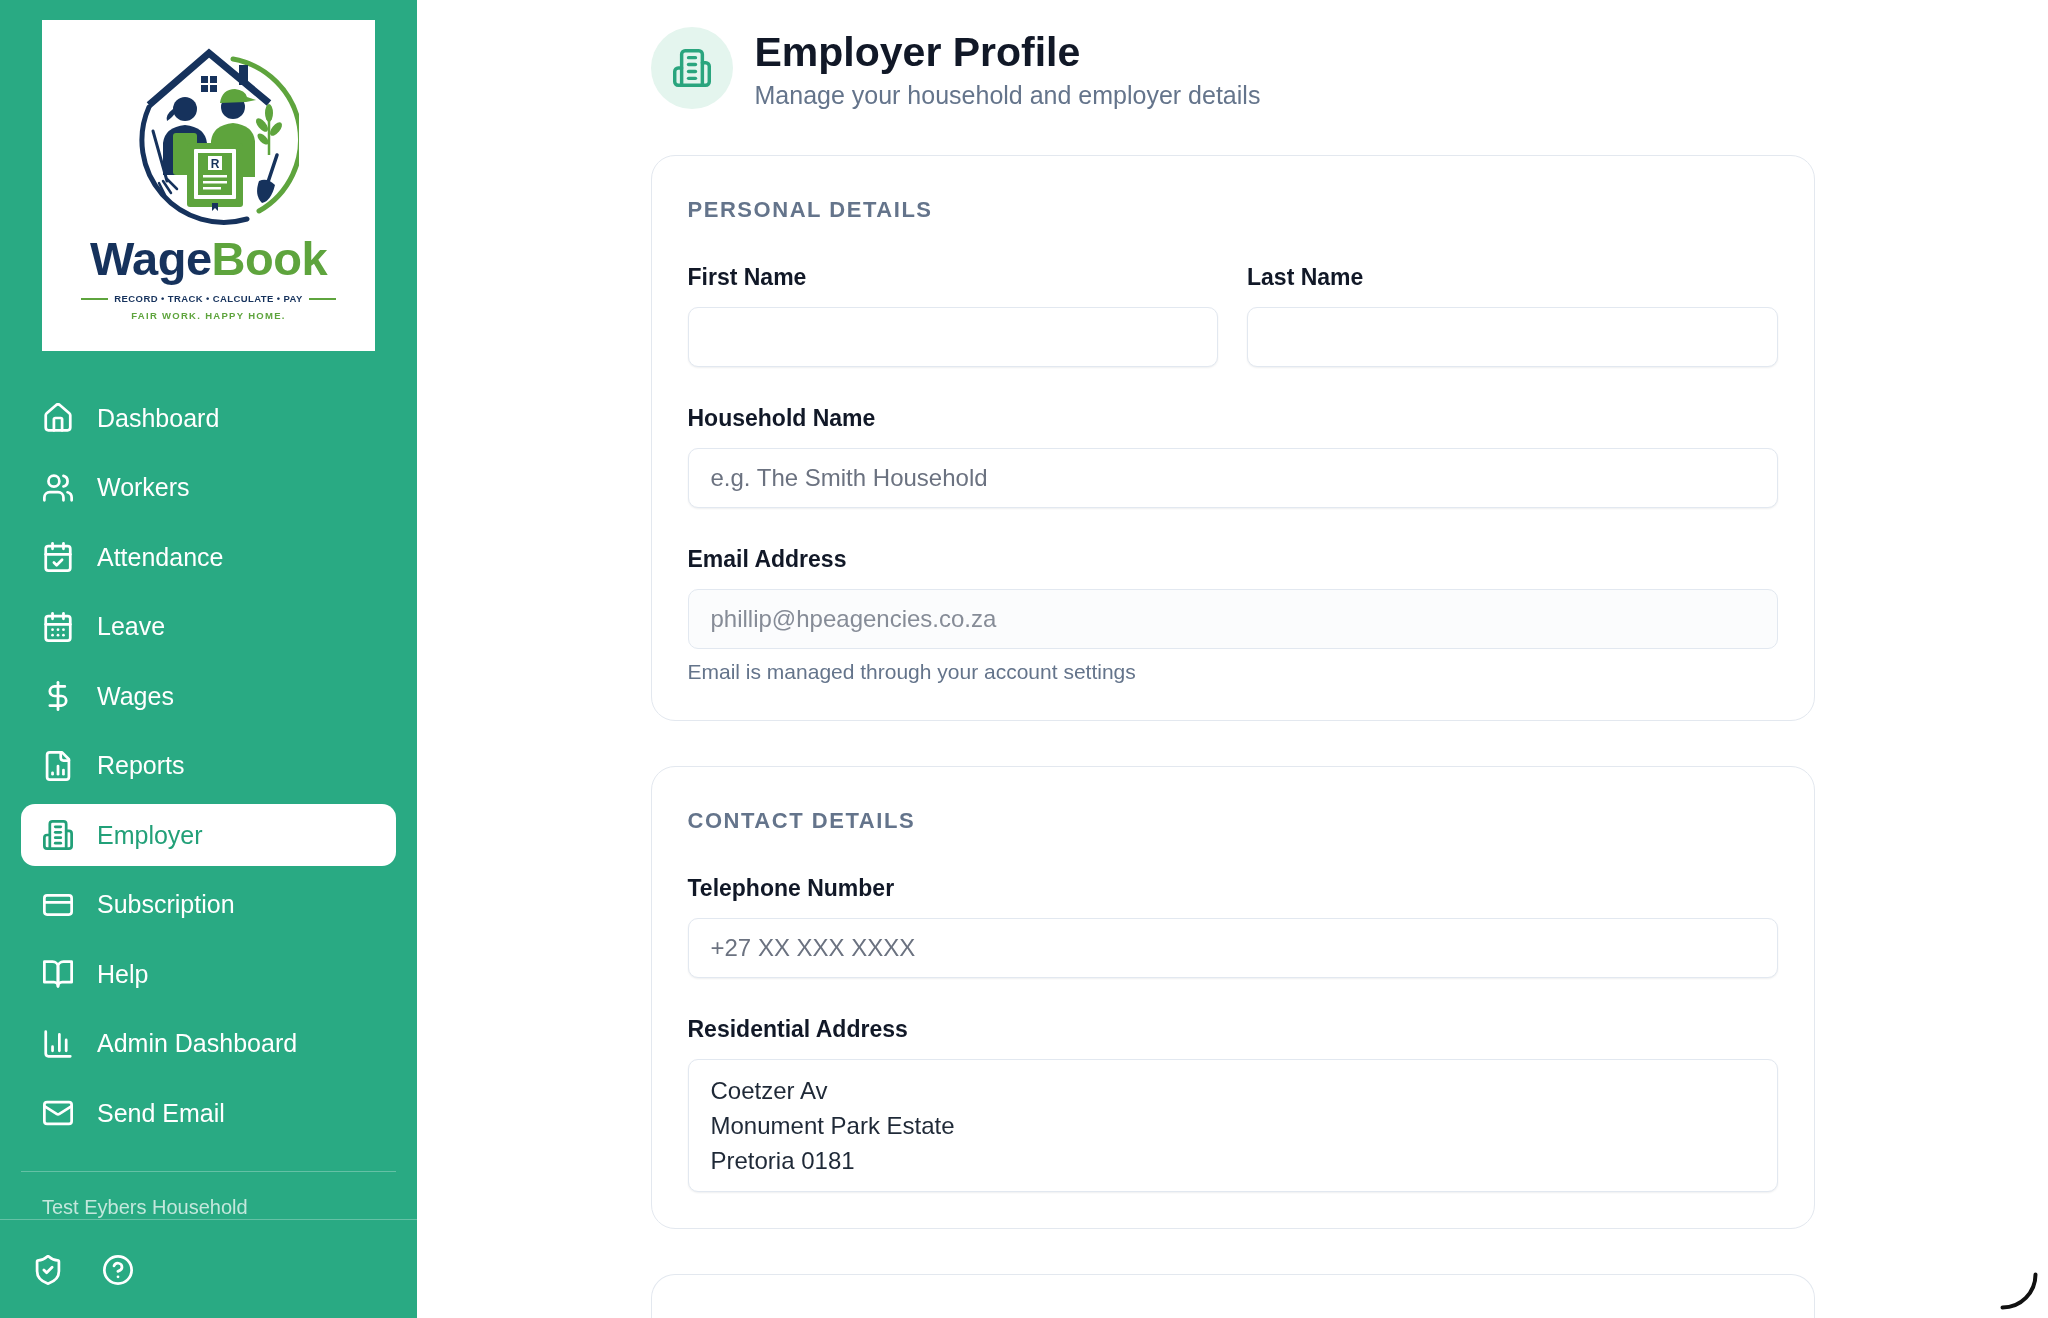 Image resolution: width=2048 pixels, height=1318 pixels. Describe the element at coordinates (1306, 277) in the screenshot. I see `field-label: Last Name` at that location.